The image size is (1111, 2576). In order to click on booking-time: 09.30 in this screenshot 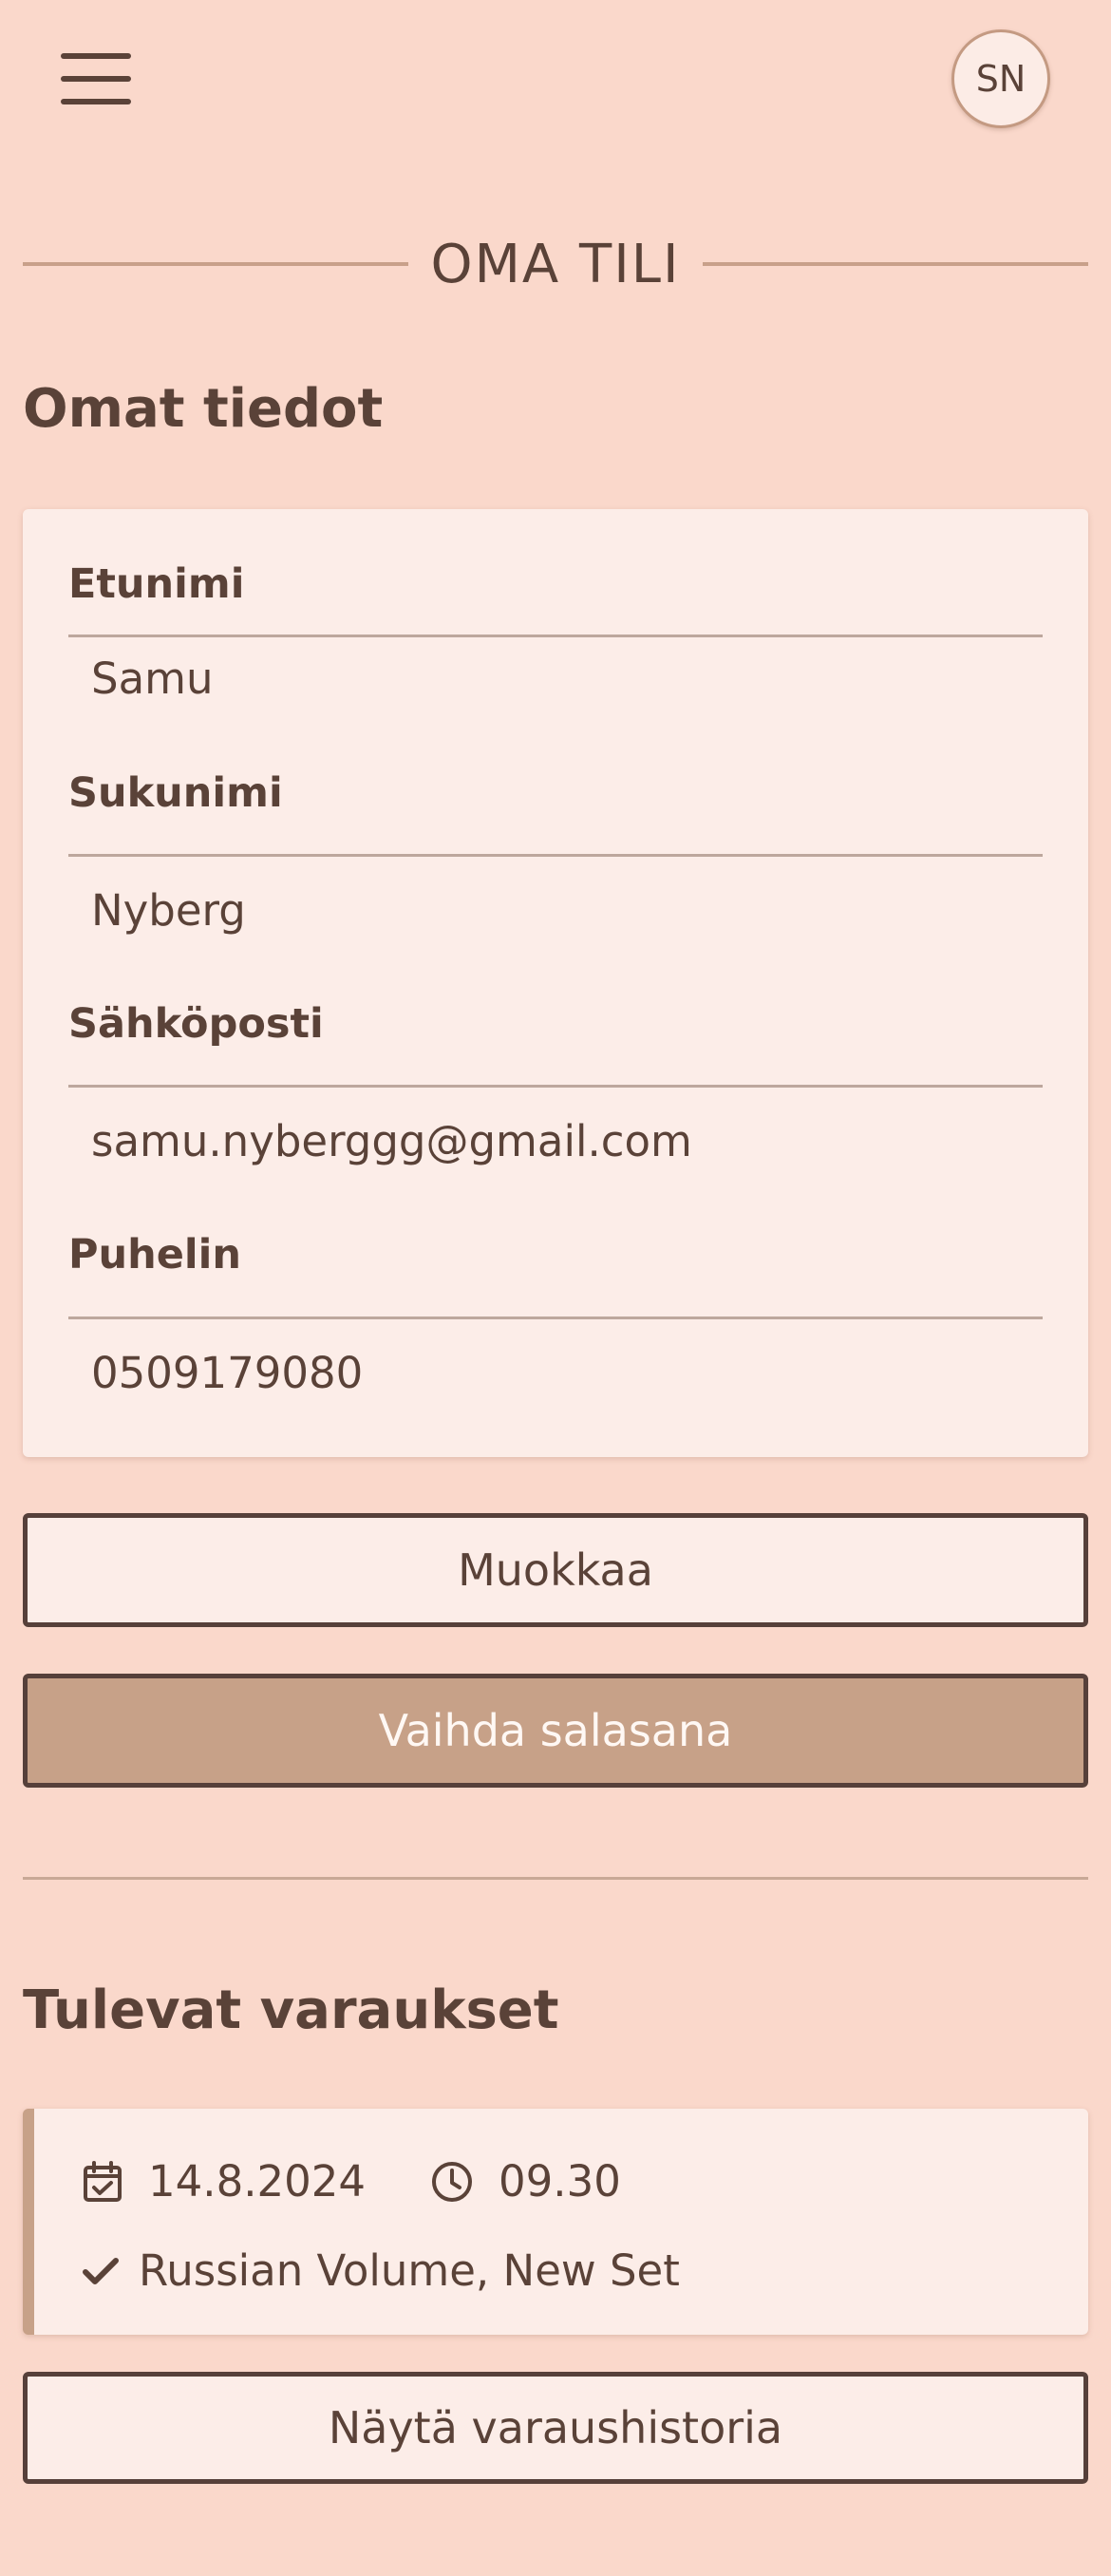, I will do `click(560, 2181)`.